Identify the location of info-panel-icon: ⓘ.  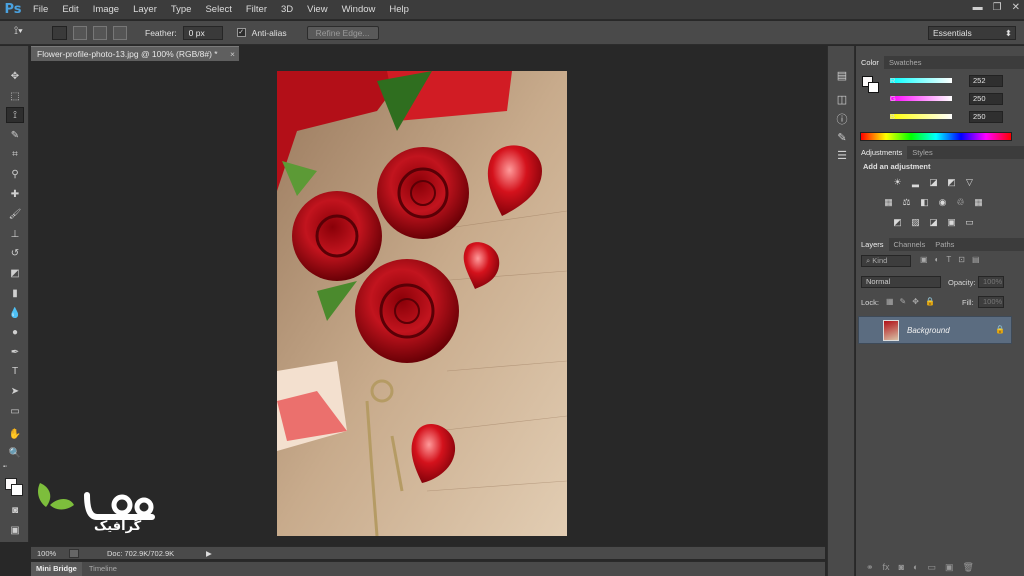
(842, 119).